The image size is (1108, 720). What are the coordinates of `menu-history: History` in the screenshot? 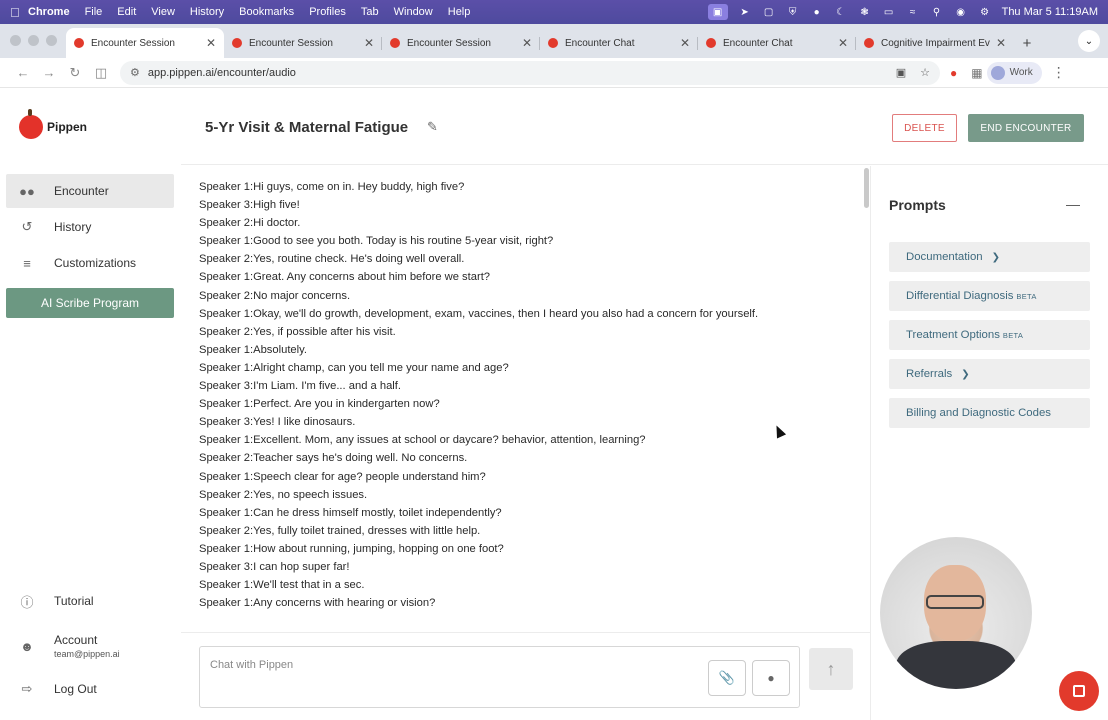 It's located at (207, 12).